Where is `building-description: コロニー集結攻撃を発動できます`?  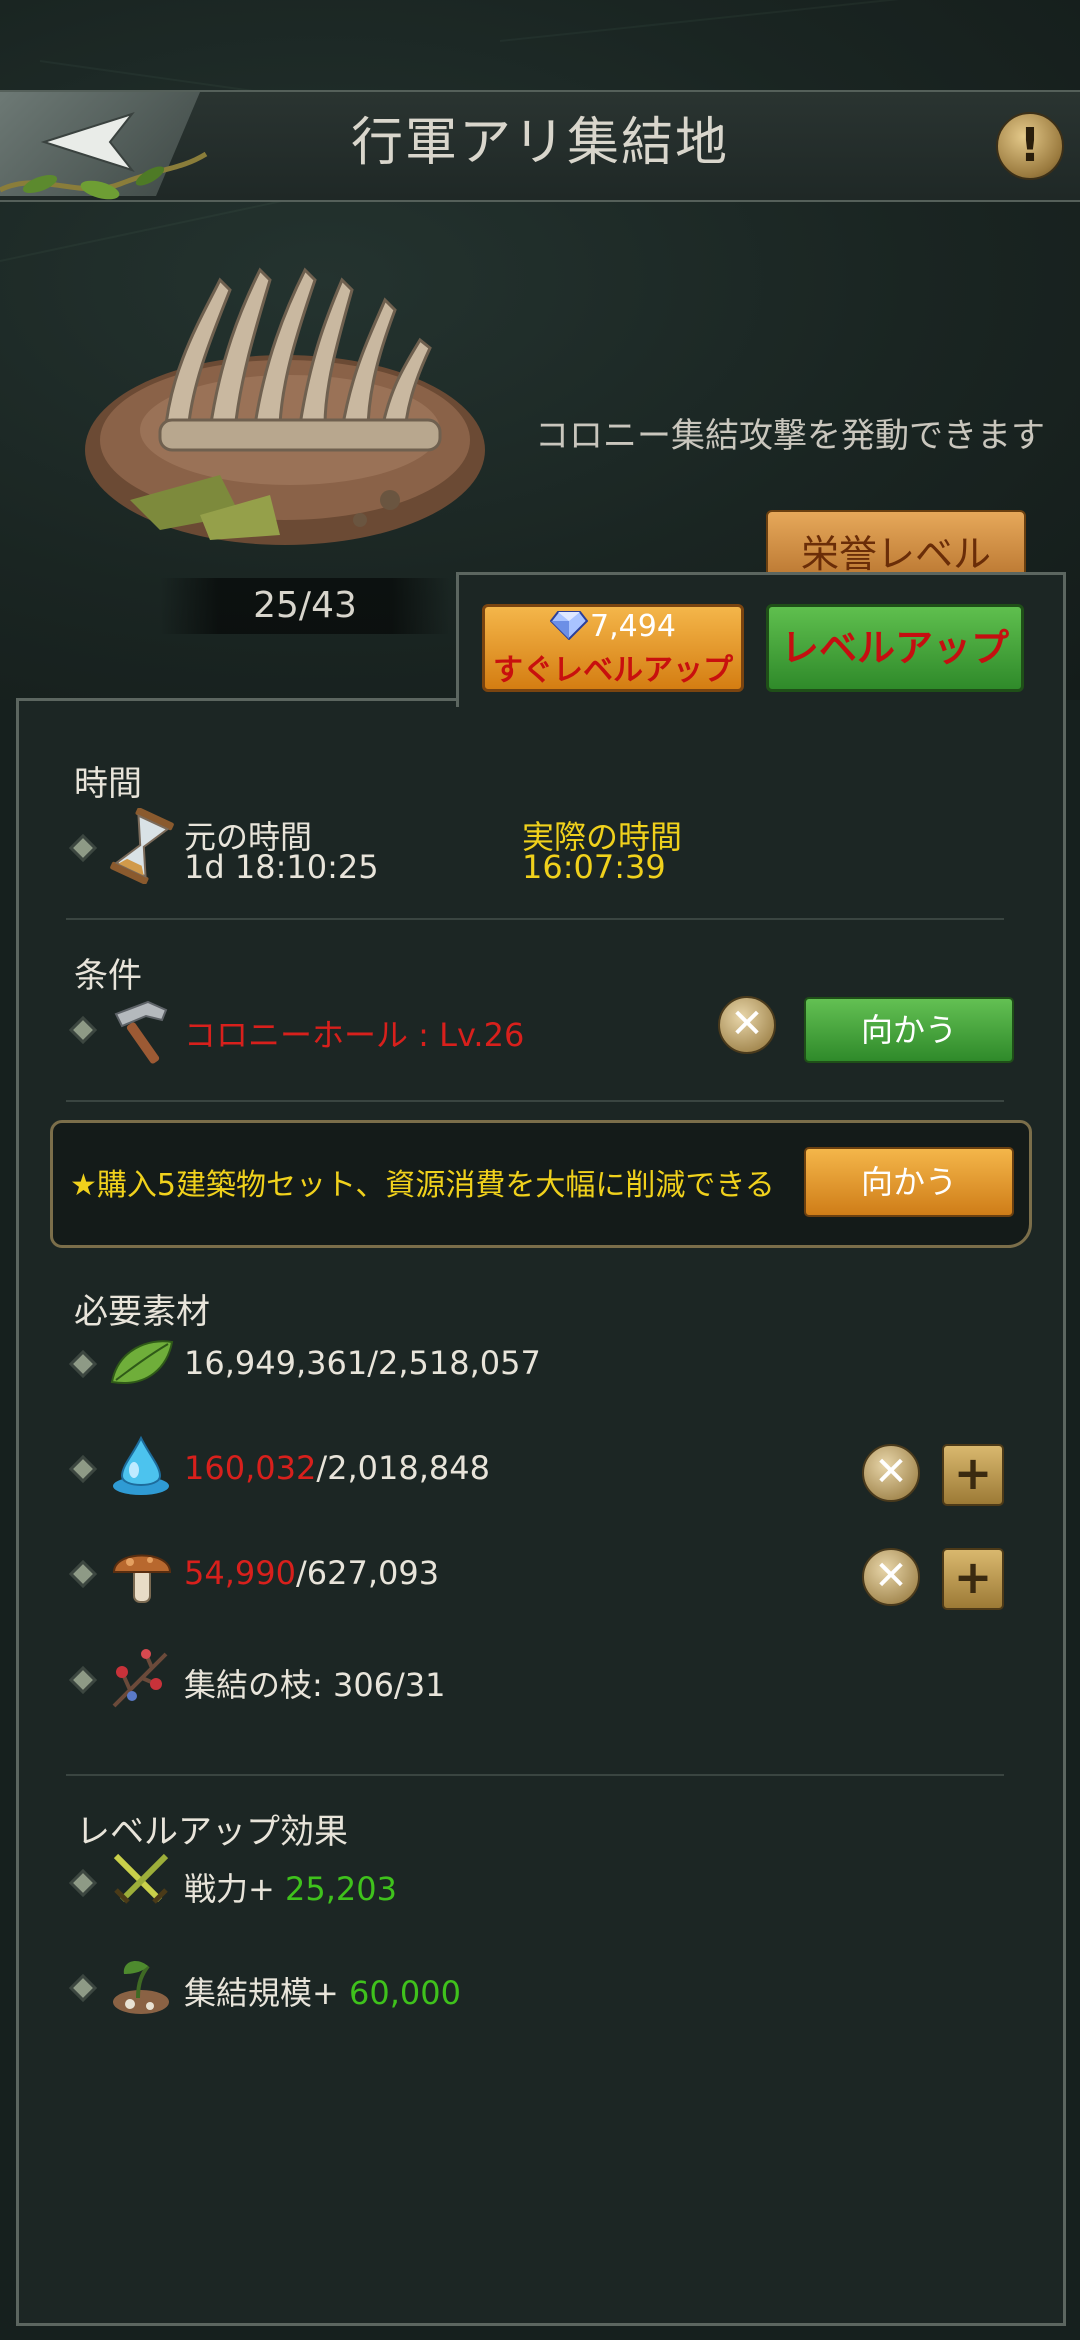
building-description: コロニー集結攻撃を発動できます is located at coordinates (790, 436).